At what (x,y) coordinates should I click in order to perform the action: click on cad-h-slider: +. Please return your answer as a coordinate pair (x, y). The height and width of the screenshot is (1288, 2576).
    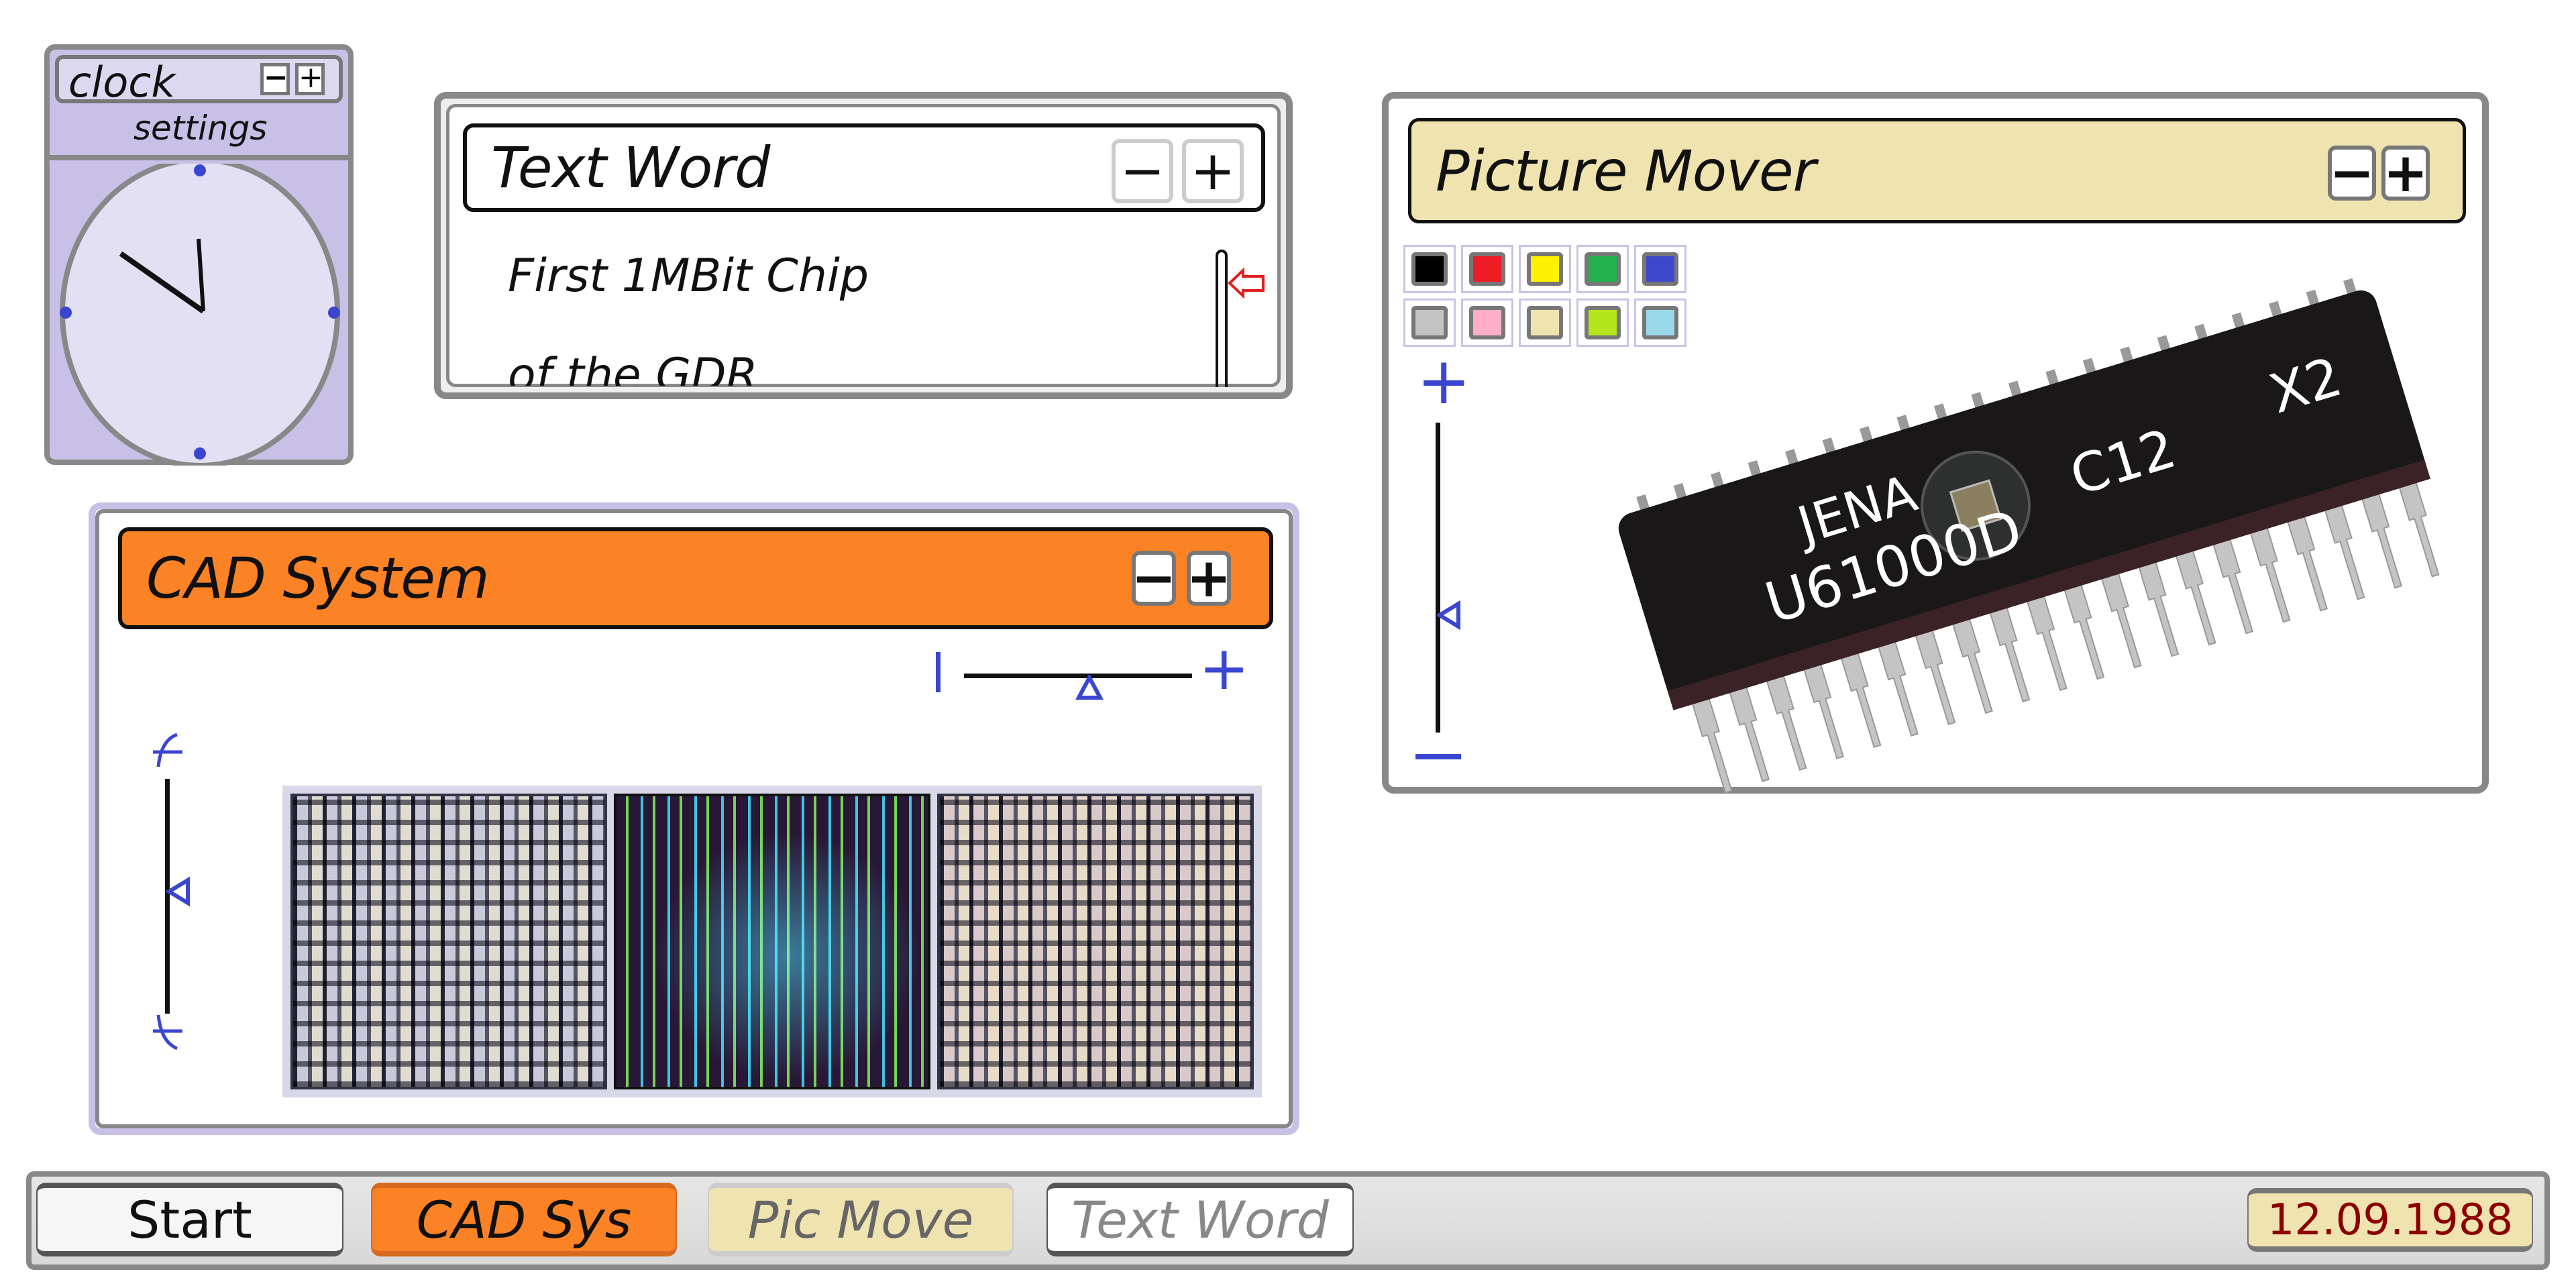
    Looking at the image, I should click on (1088, 676).